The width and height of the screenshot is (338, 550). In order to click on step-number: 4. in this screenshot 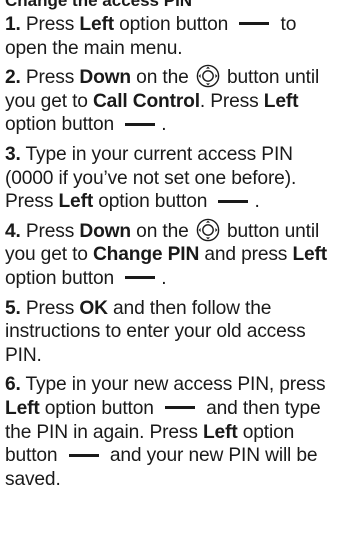, I will do `click(13, 231)`.